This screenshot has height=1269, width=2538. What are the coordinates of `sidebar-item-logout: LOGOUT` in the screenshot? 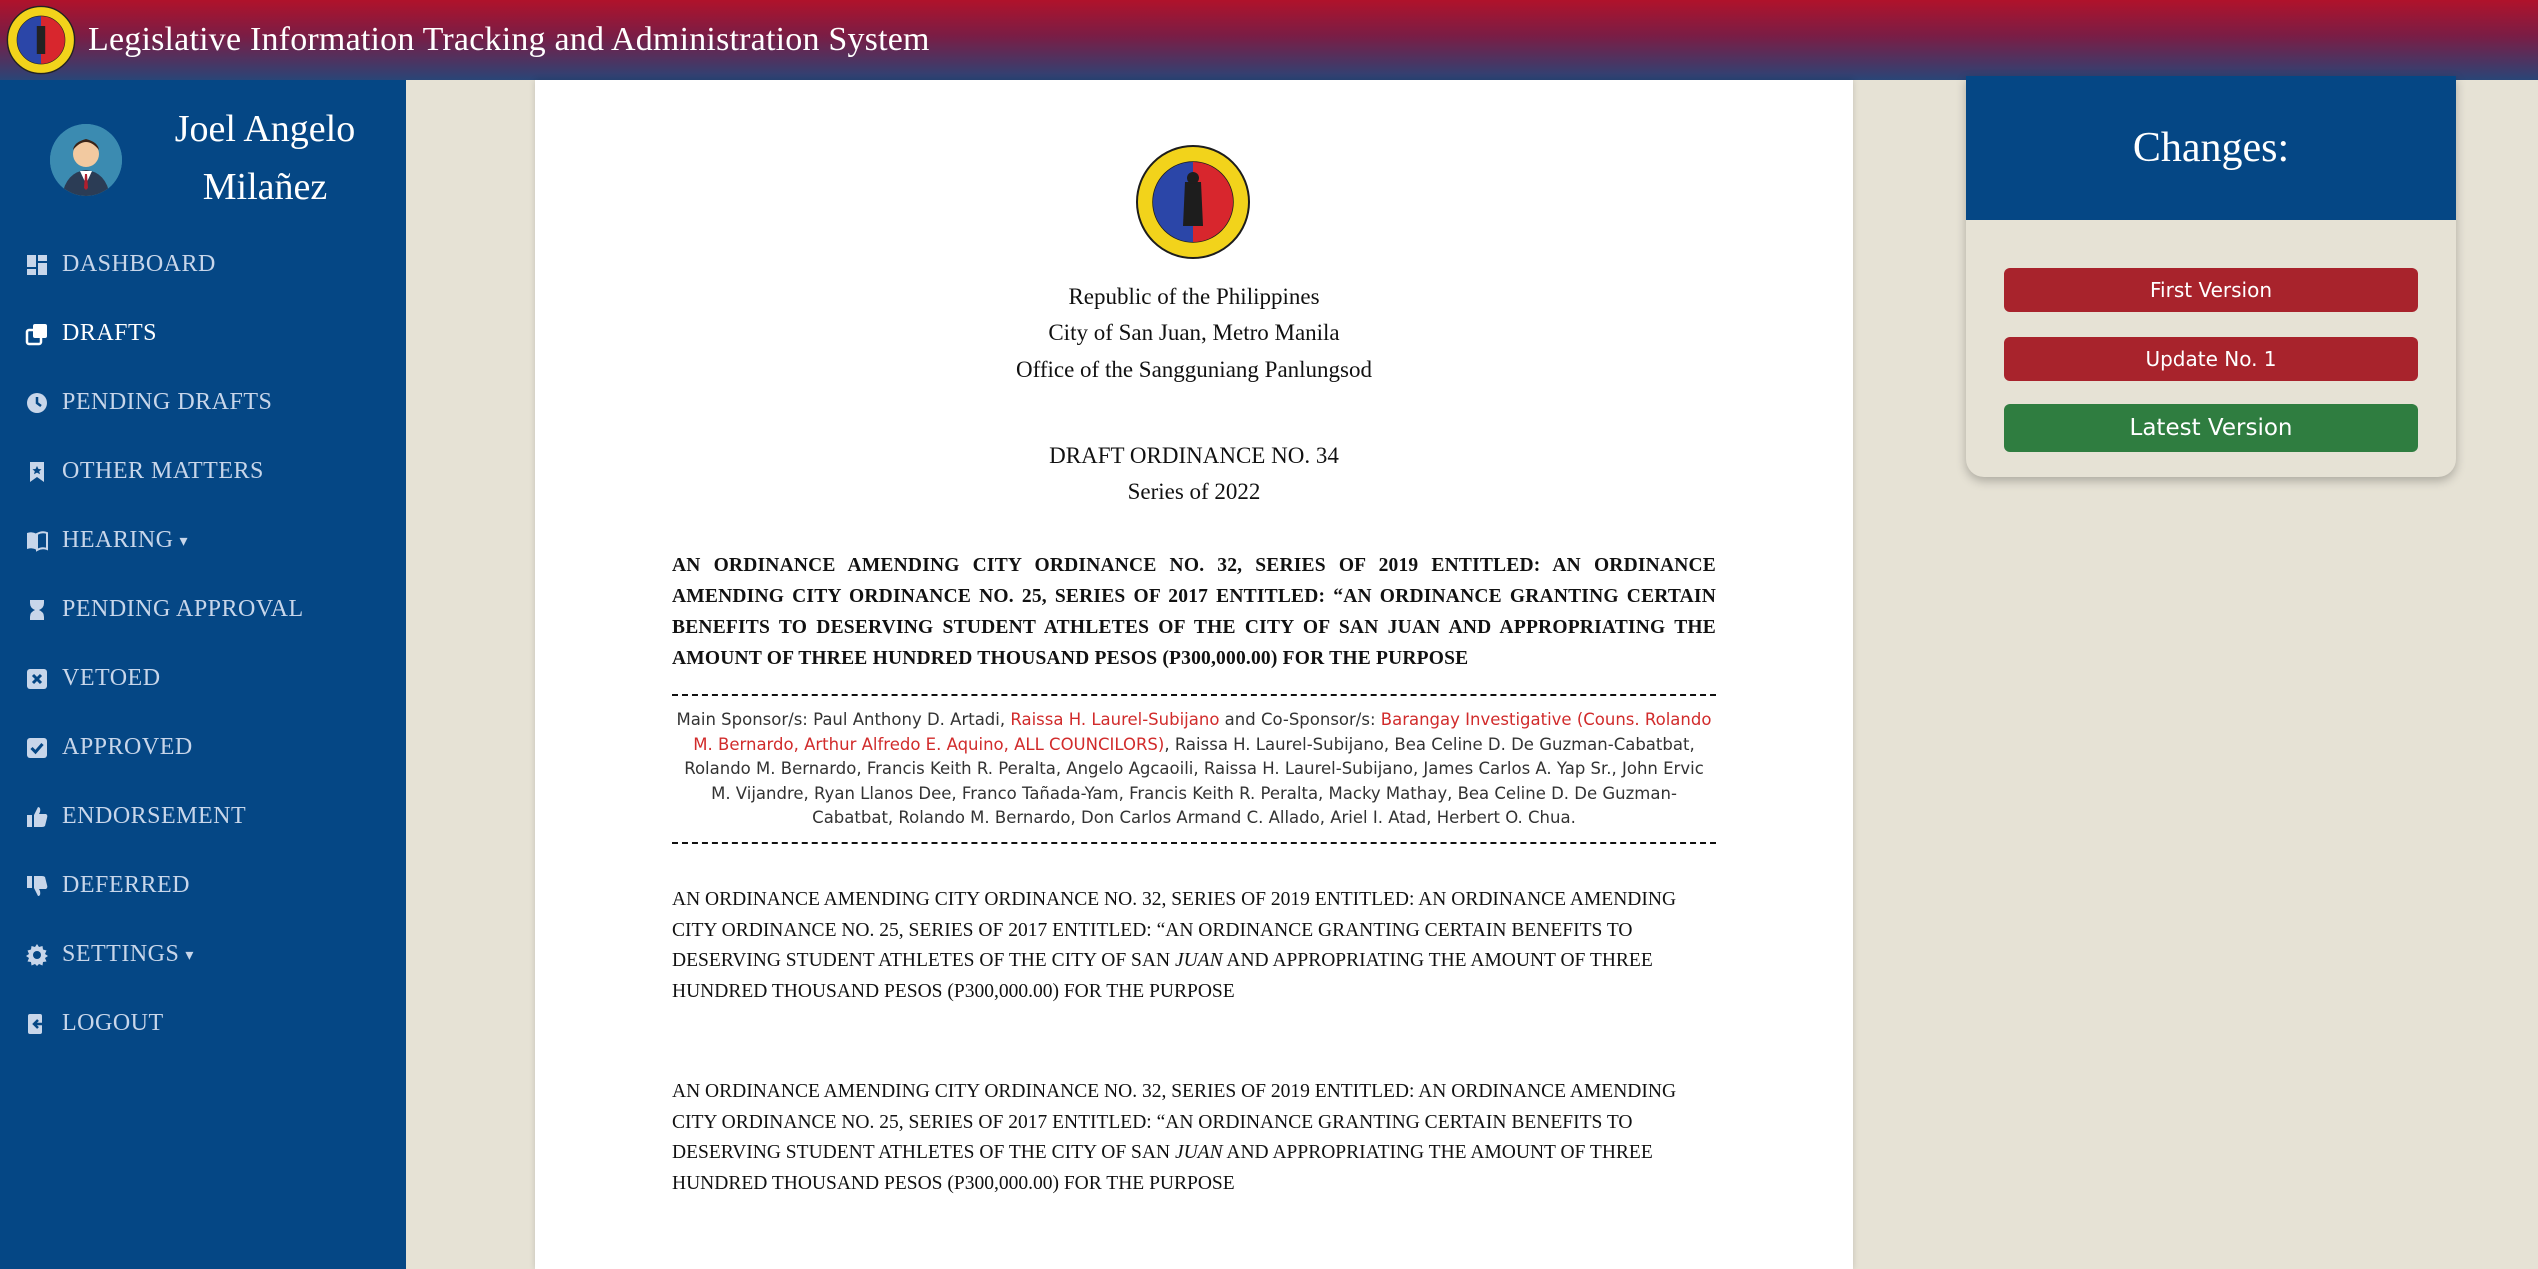 It's located at (203, 1023).